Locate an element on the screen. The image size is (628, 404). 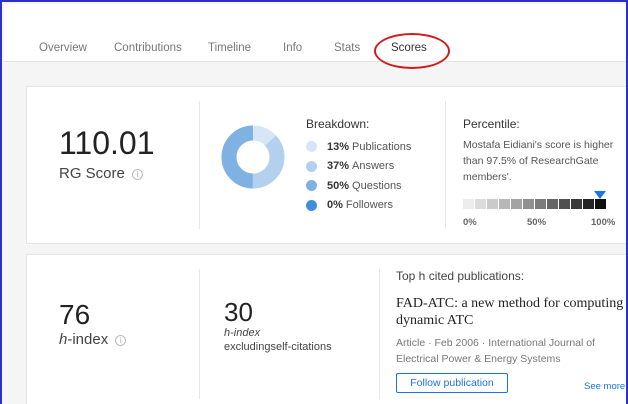
percentile-axis-100: 100% is located at coordinates (603, 222).